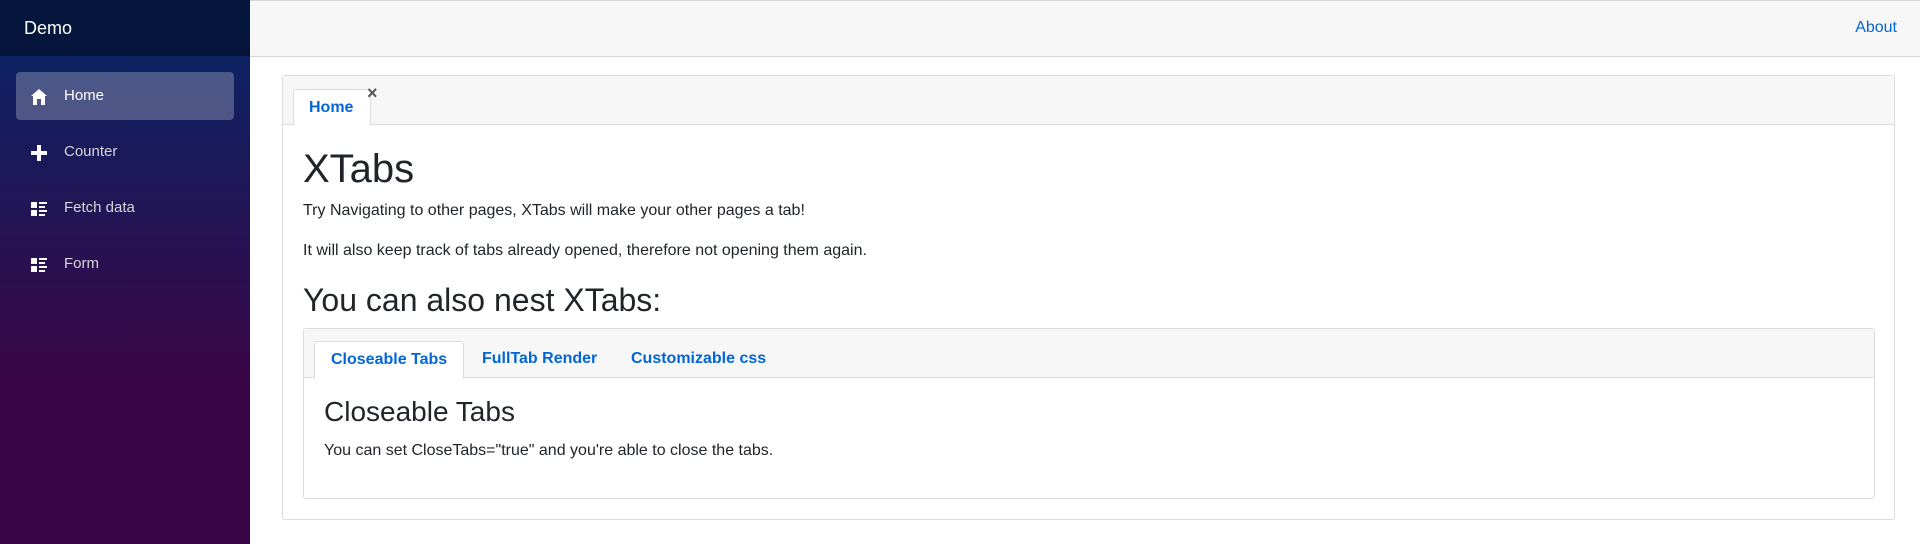 This screenshot has height=544, width=1920. What do you see at coordinates (1876, 28) in the screenshot?
I see `about-link: About` at bounding box center [1876, 28].